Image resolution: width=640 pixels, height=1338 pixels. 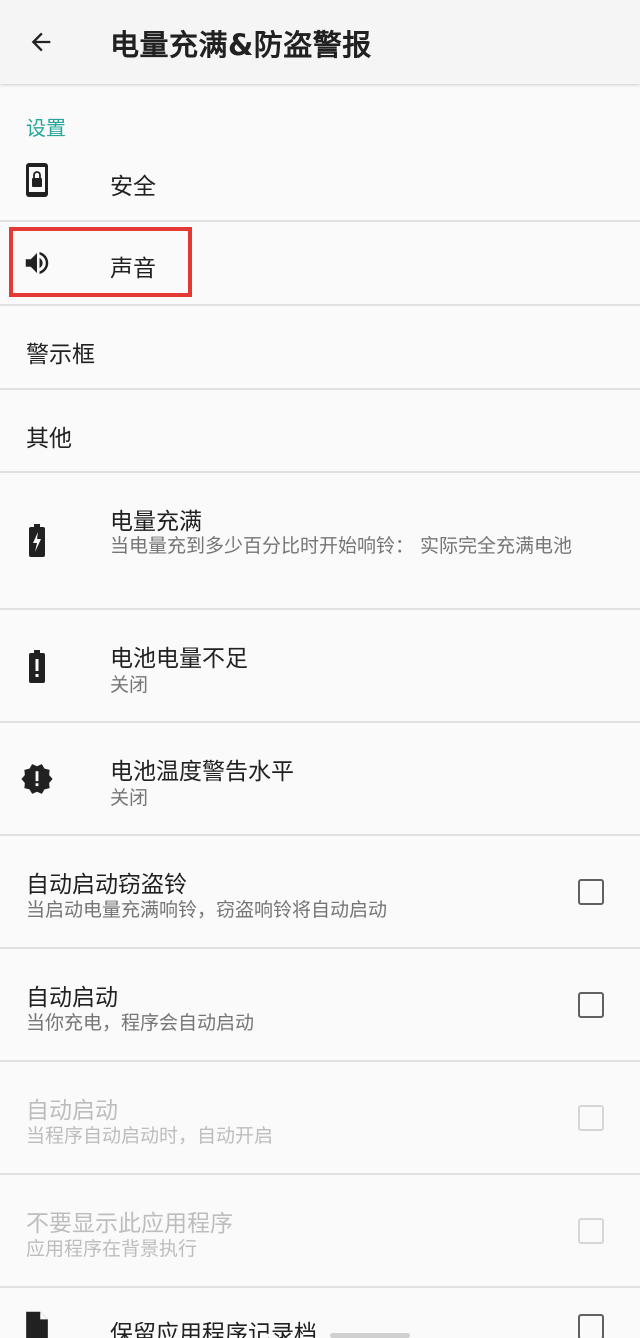 What do you see at coordinates (46, 128) in the screenshot?
I see `section-header-settings: 设置` at bounding box center [46, 128].